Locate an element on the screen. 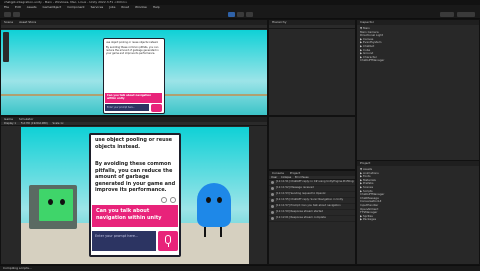 The width and height of the screenshot is (480, 271). toolbar is located at coordinates (240, 14).